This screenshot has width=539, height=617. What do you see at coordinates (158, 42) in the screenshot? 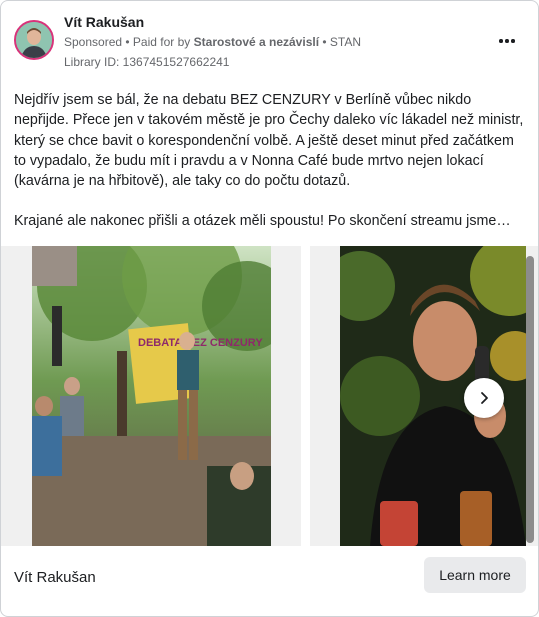
I see `paid-for-prefix: • Paid for by` at bounding box center [158, 42].